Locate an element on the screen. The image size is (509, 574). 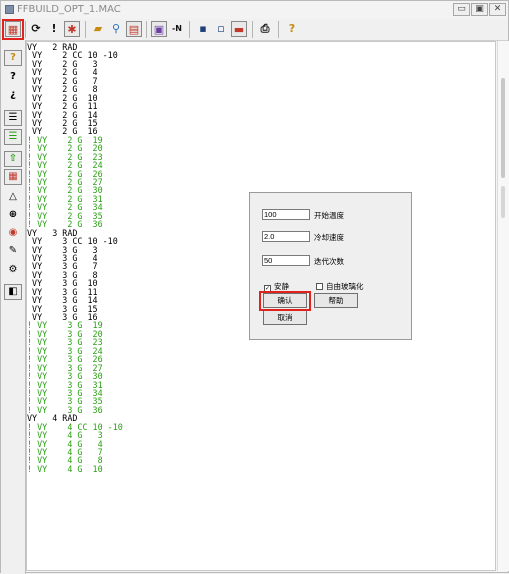
paste-icon: ▤ is located at coordinates (134, 29).